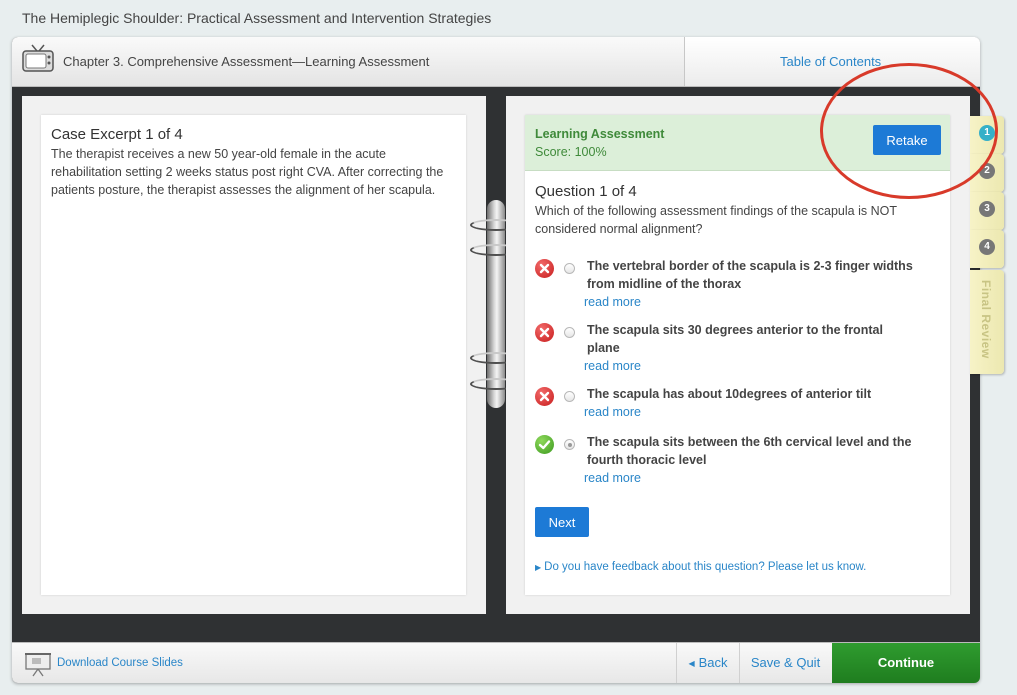  I want to click on assessment-header: Learning Assessment Score: 100% Retake, so click(737, 143).